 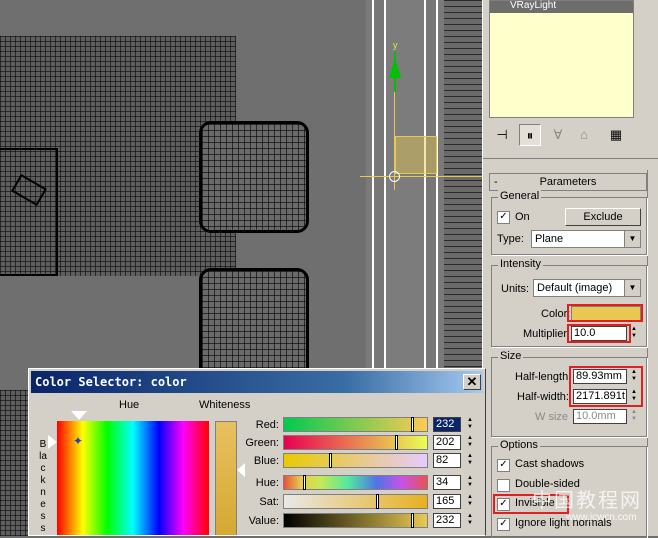 I want to click on vraylight-plane, so click(x=416, y=155).